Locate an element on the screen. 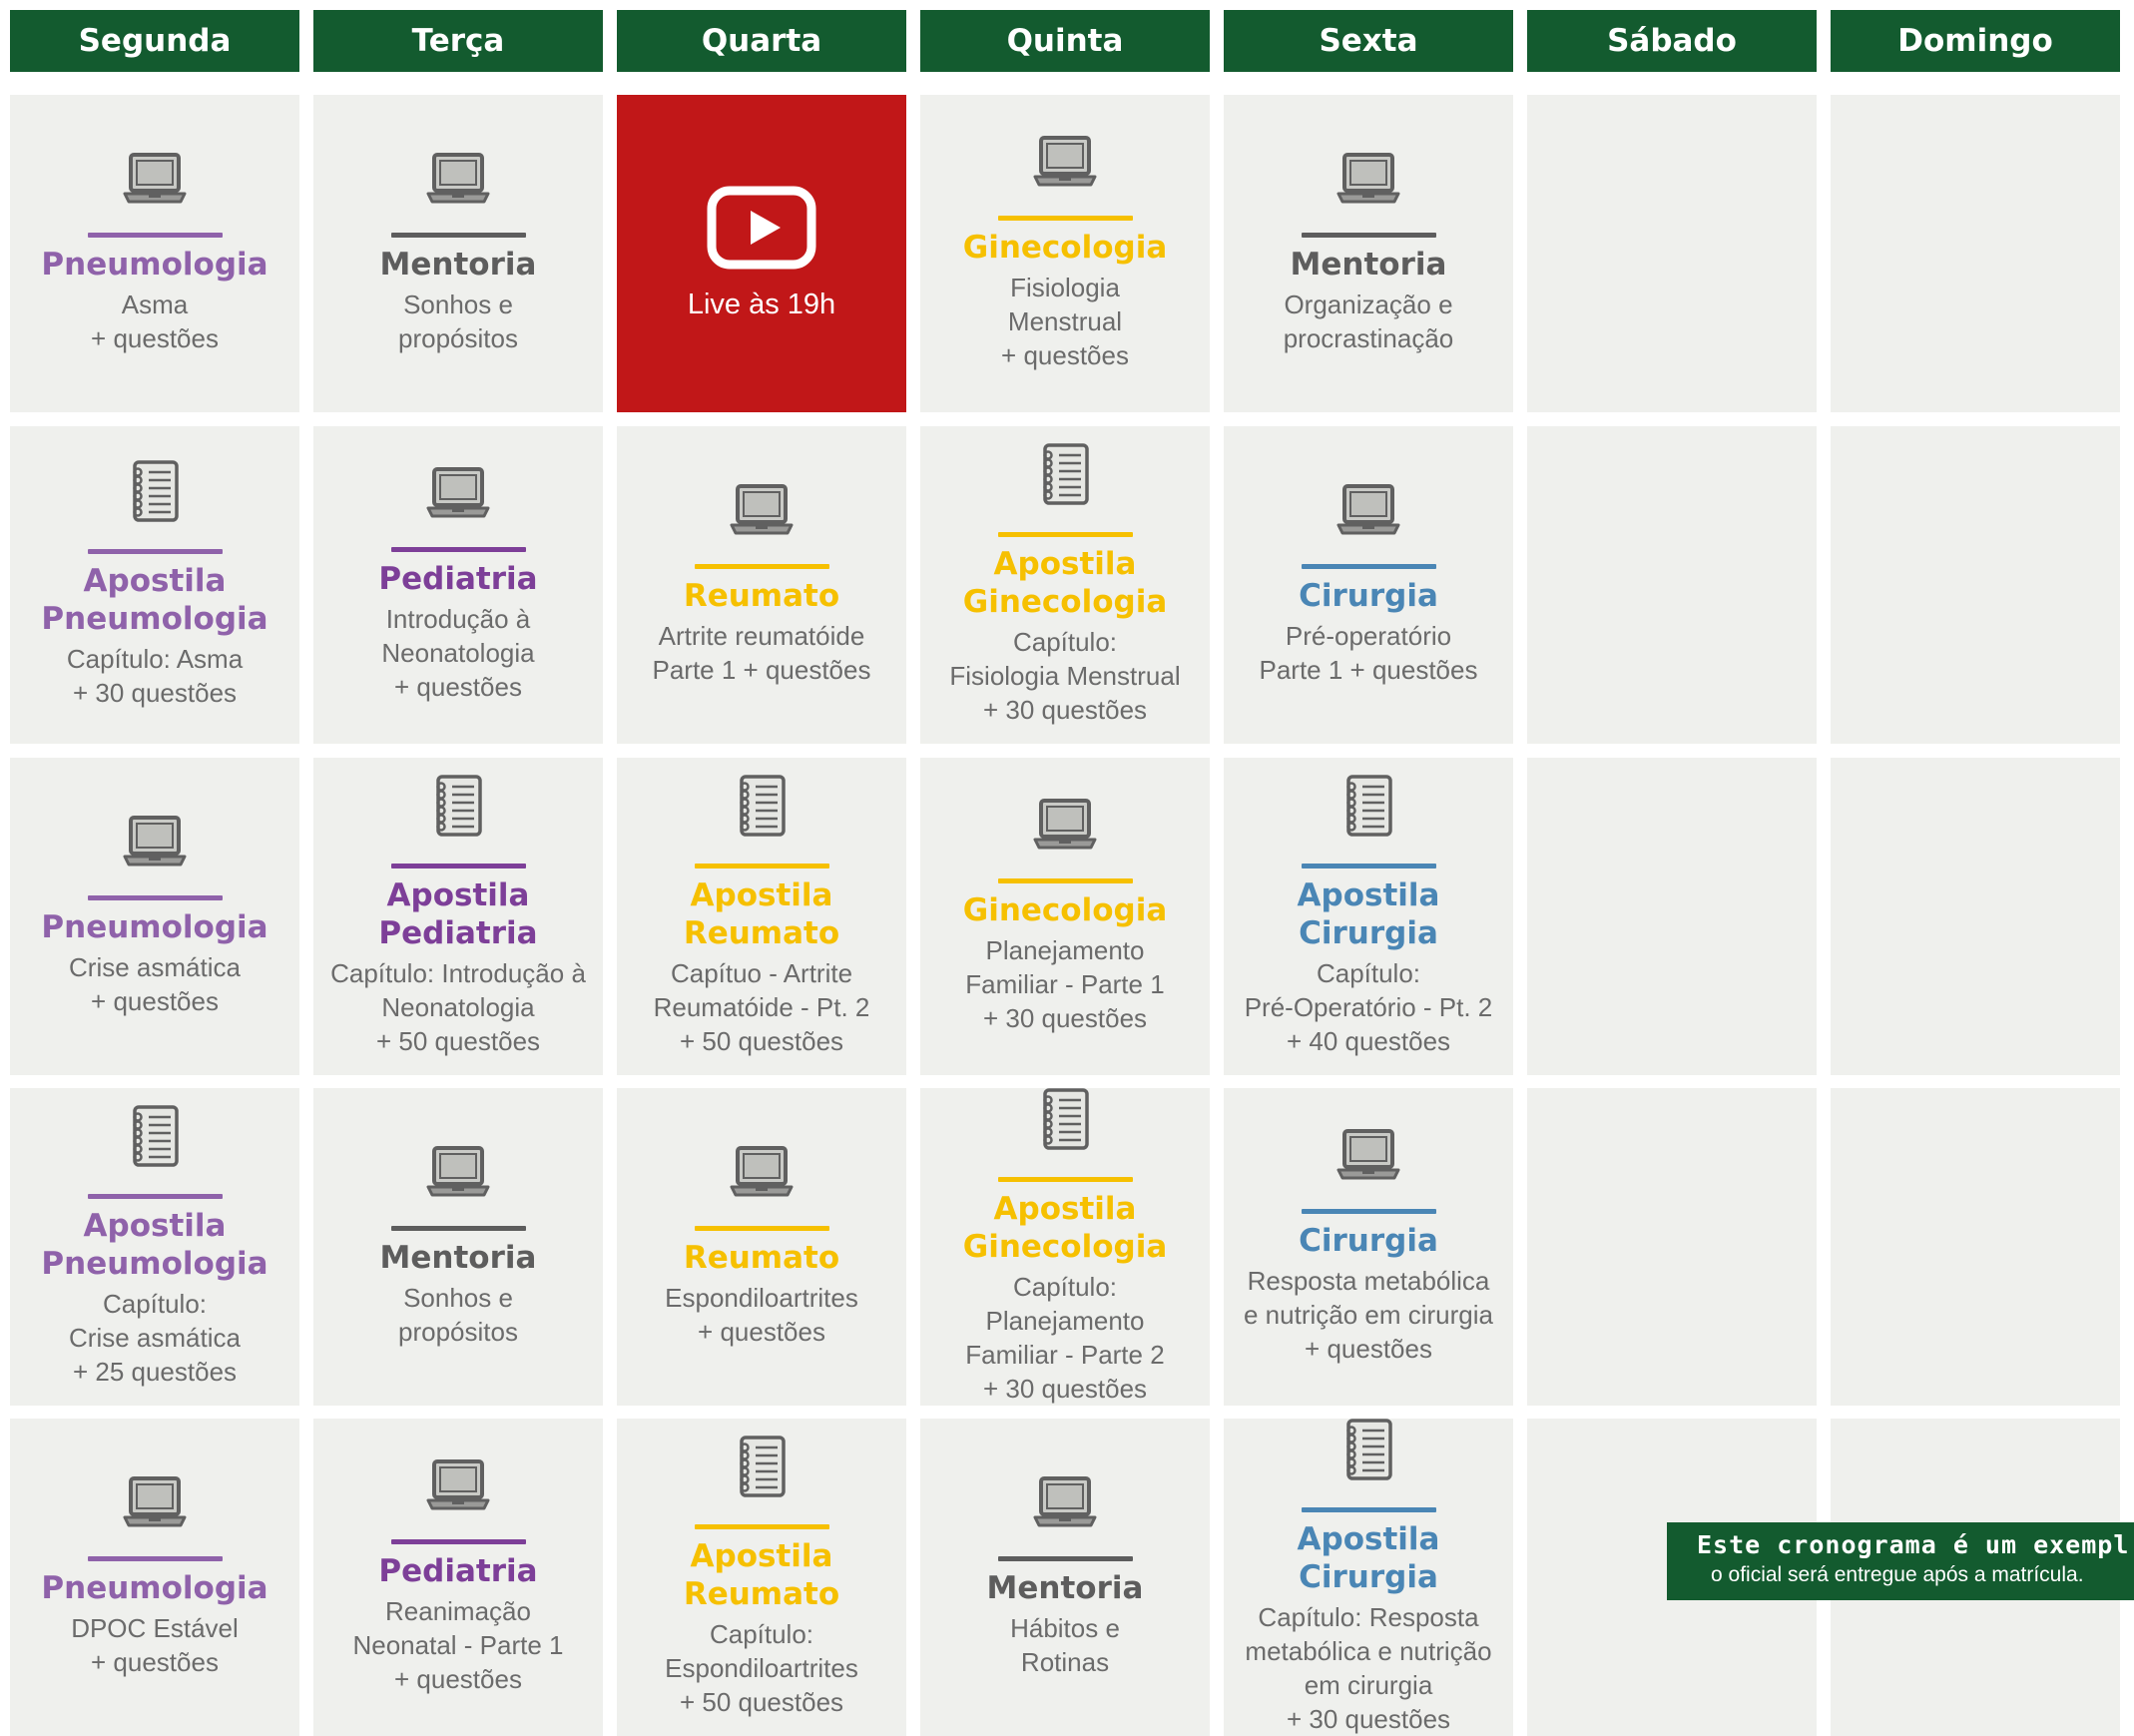 The width and height of the screenshot is (2134, 1736). subject-title: Reumato is located at coordinates (761, 1258).